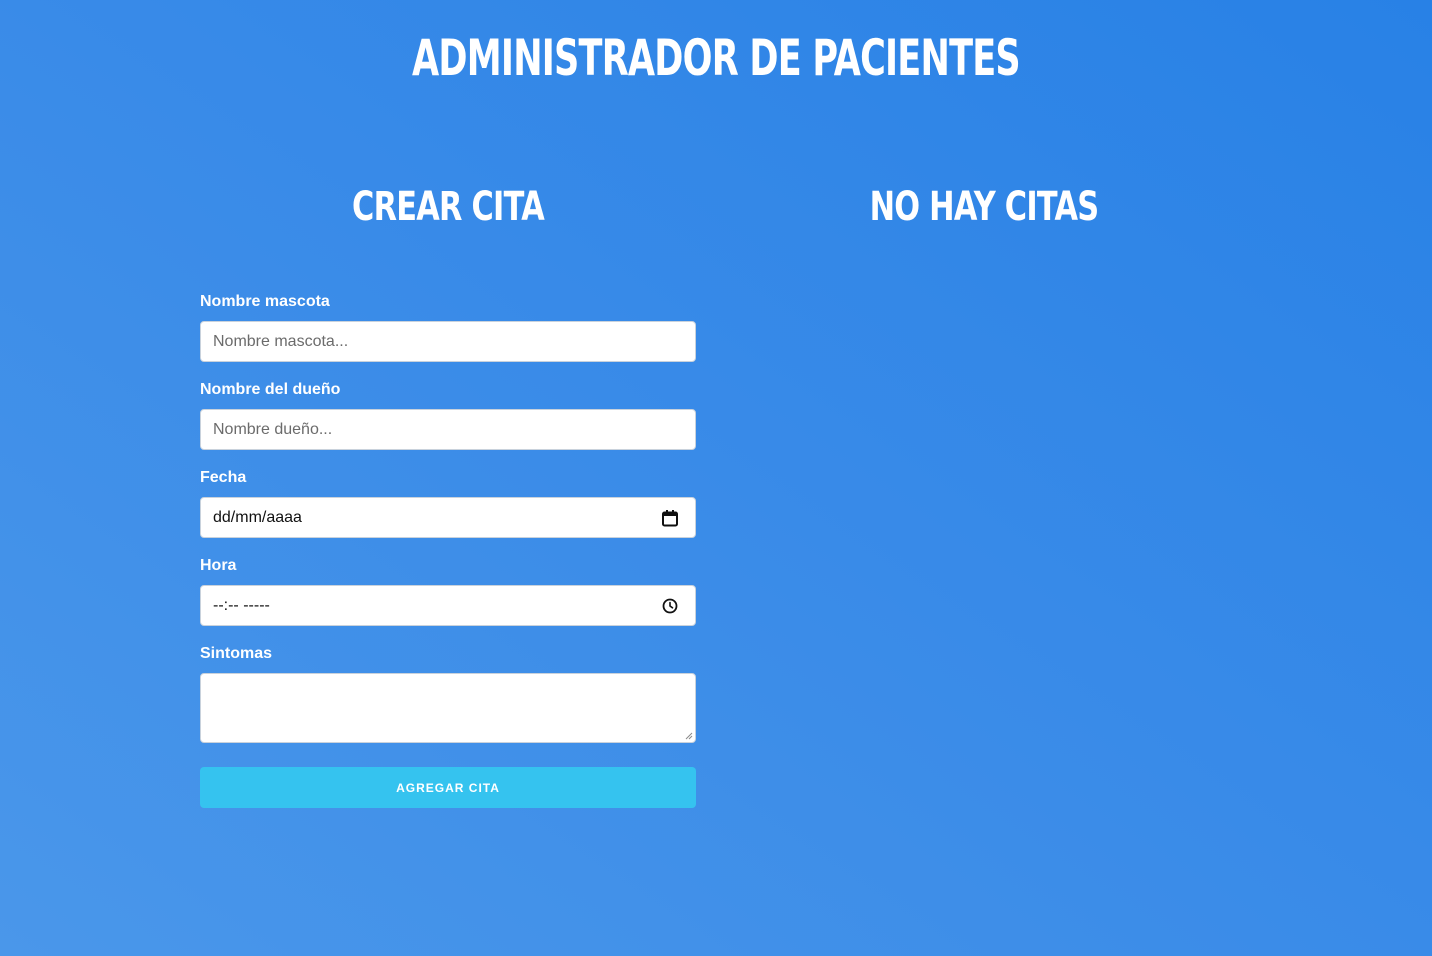 Image resolution: width=1432 pixels, height=956 pixels. What do you see at coordinates (241, 605) in the screenshot?
I see `time-input-value: --:-- -----` at bounding box center [241, 605].